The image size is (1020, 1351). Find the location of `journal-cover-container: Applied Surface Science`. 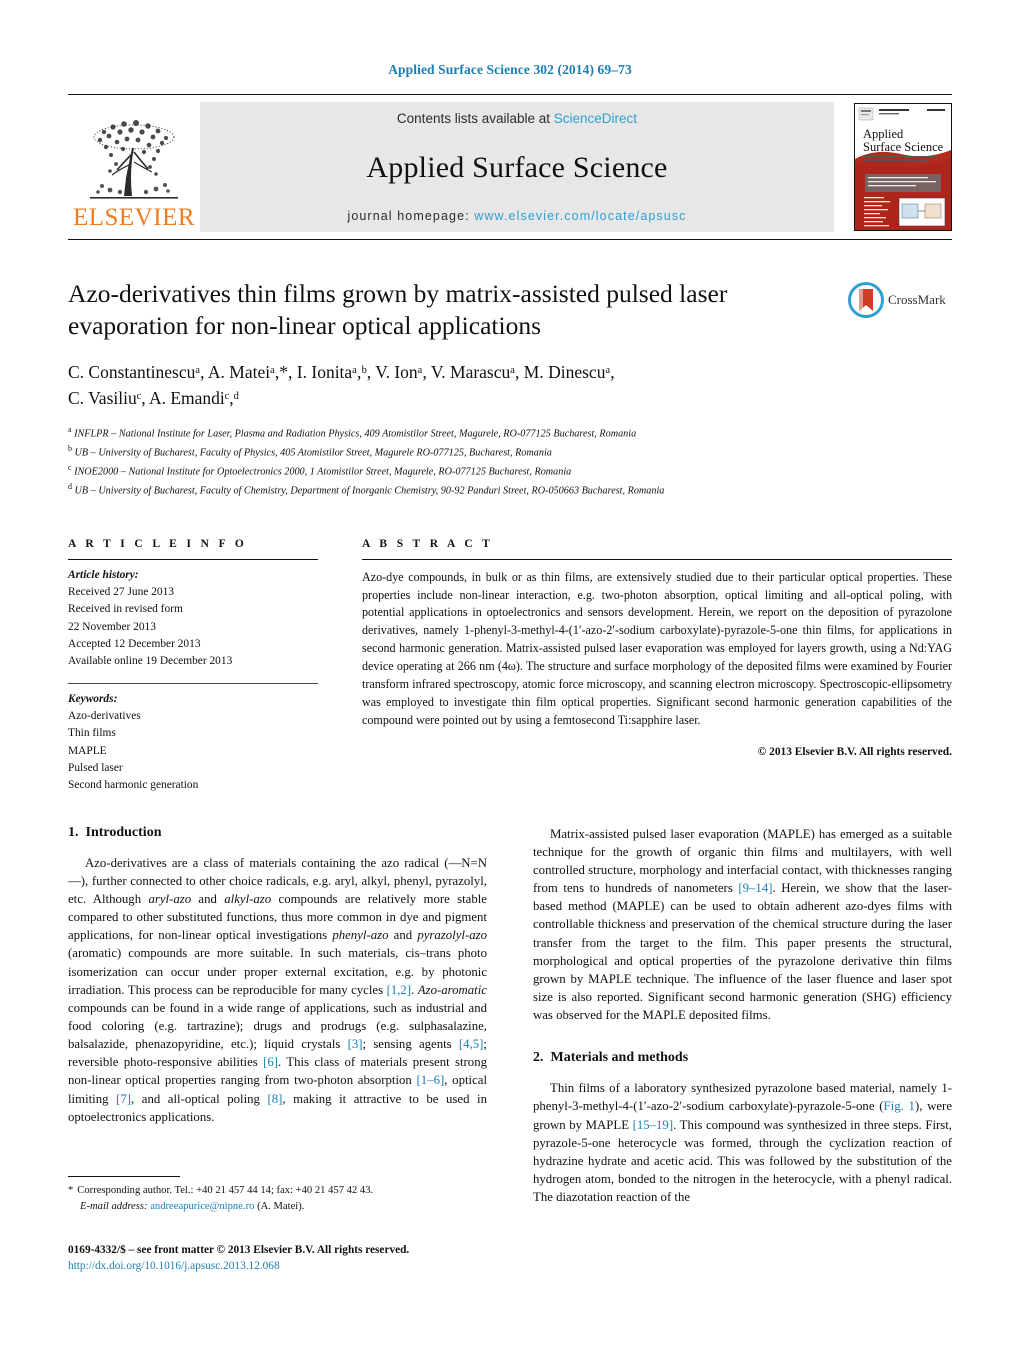

journal-cover-container: Applied Surface Science is located at coordinates (893, 167).